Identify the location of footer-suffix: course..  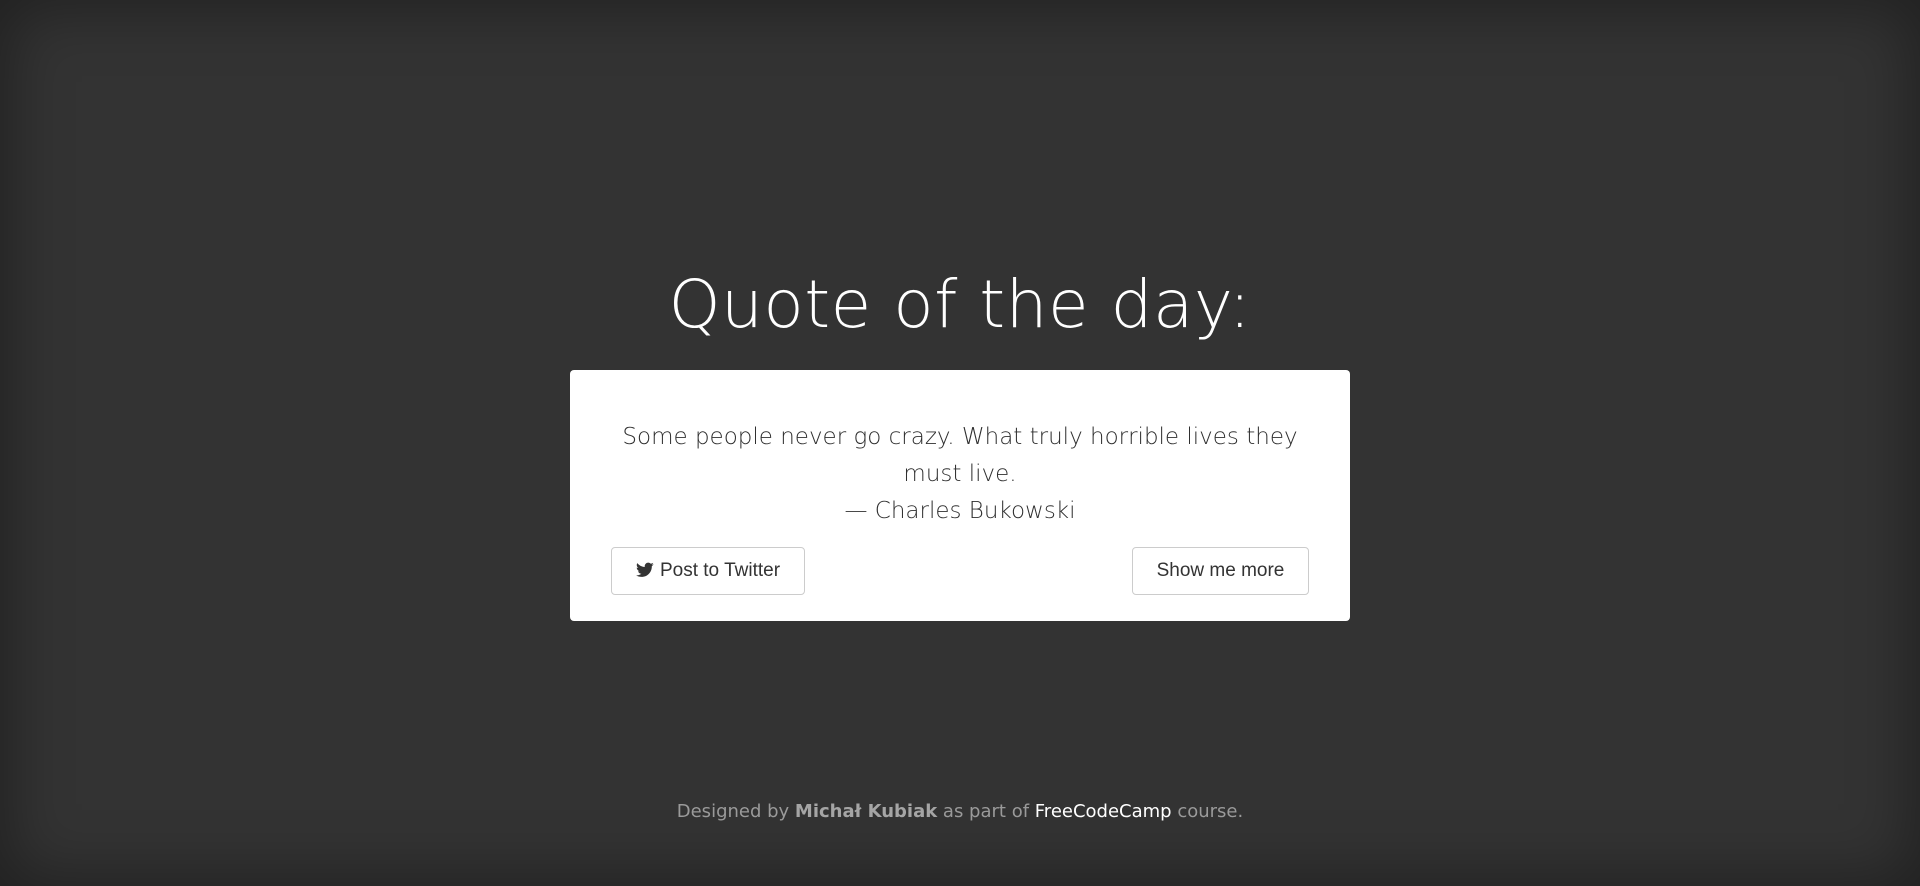
(1207, 811).